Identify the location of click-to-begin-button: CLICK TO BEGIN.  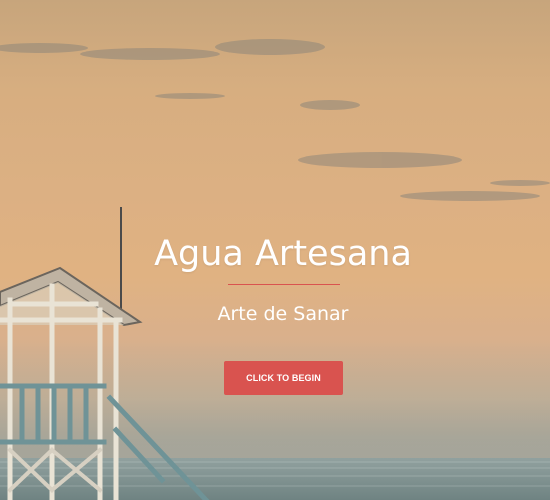
(283, 378).